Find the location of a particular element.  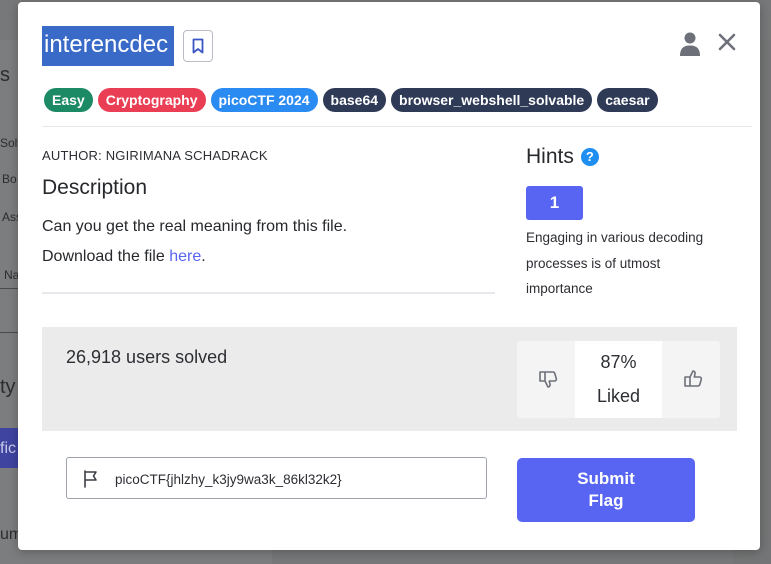

bookmark-button is located at coordinates (198, 46).